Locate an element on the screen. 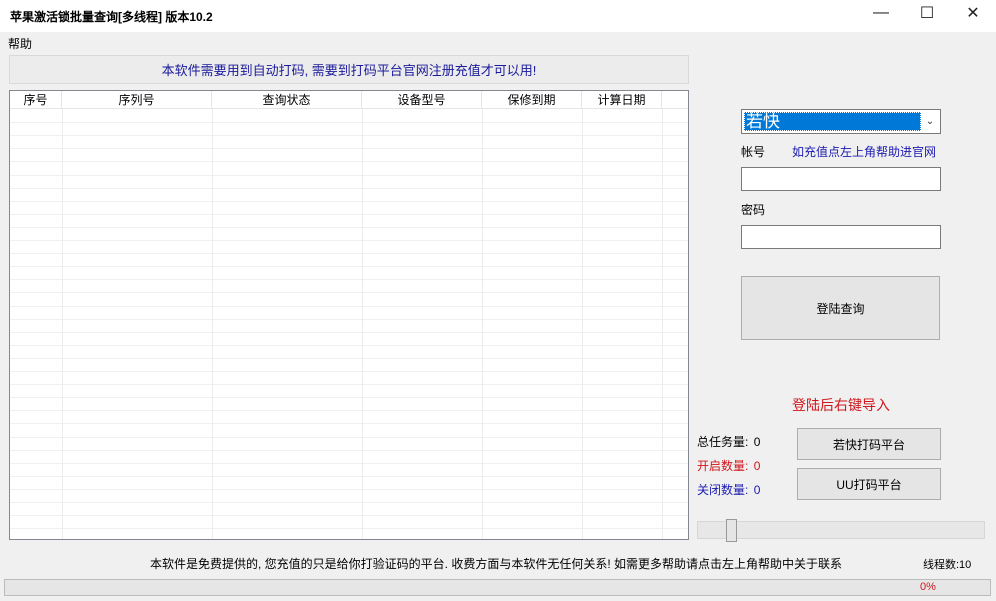  column-header-index: 序号 is located at coordinates (36, 100).